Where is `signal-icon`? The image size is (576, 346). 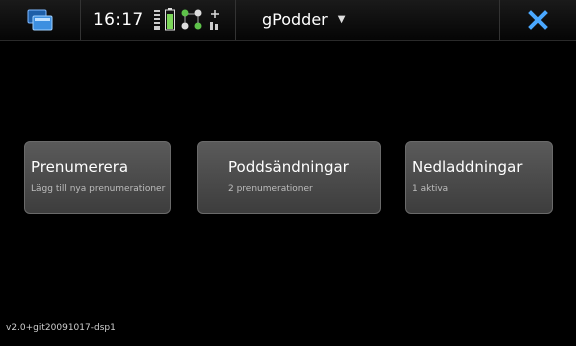
signal-icon is located at coordinates (157, 20).